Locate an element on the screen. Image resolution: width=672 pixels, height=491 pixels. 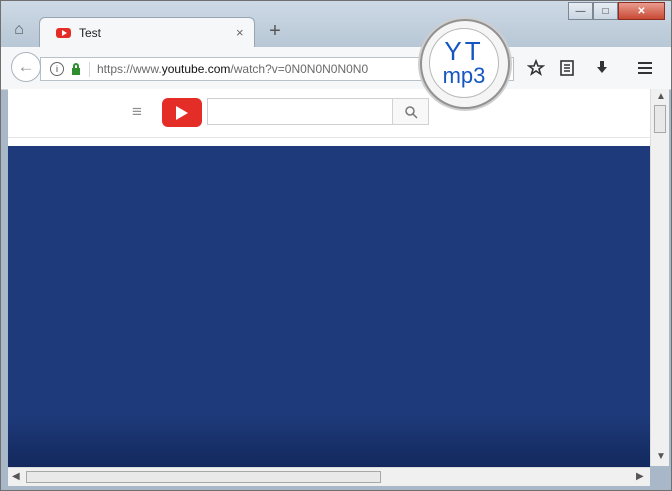
bookmark-button is located at coordinates (536, 68).